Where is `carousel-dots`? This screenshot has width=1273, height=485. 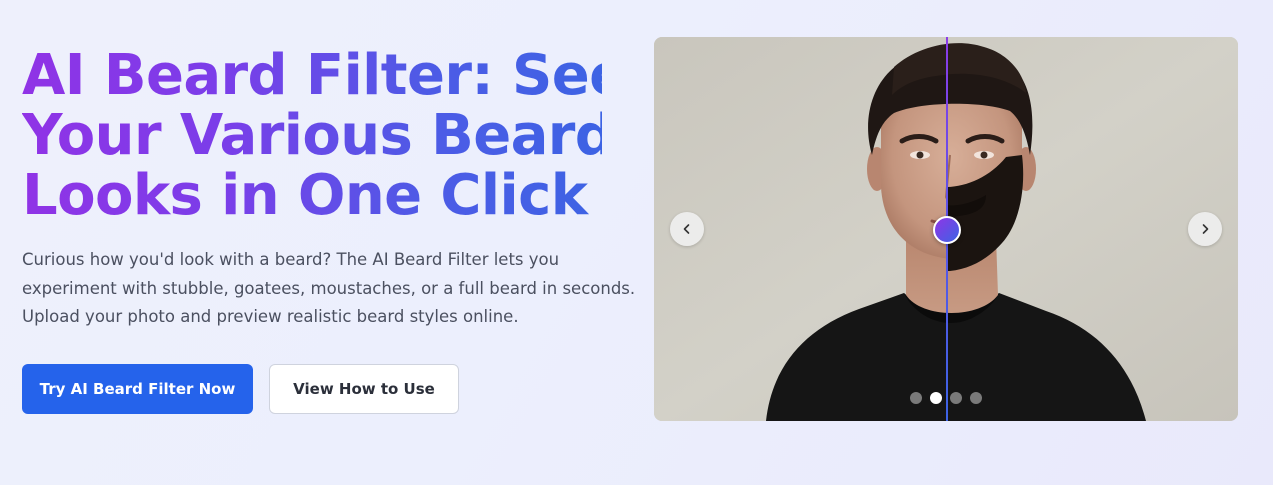
carousel-dots is located at coordinates (946, 398).